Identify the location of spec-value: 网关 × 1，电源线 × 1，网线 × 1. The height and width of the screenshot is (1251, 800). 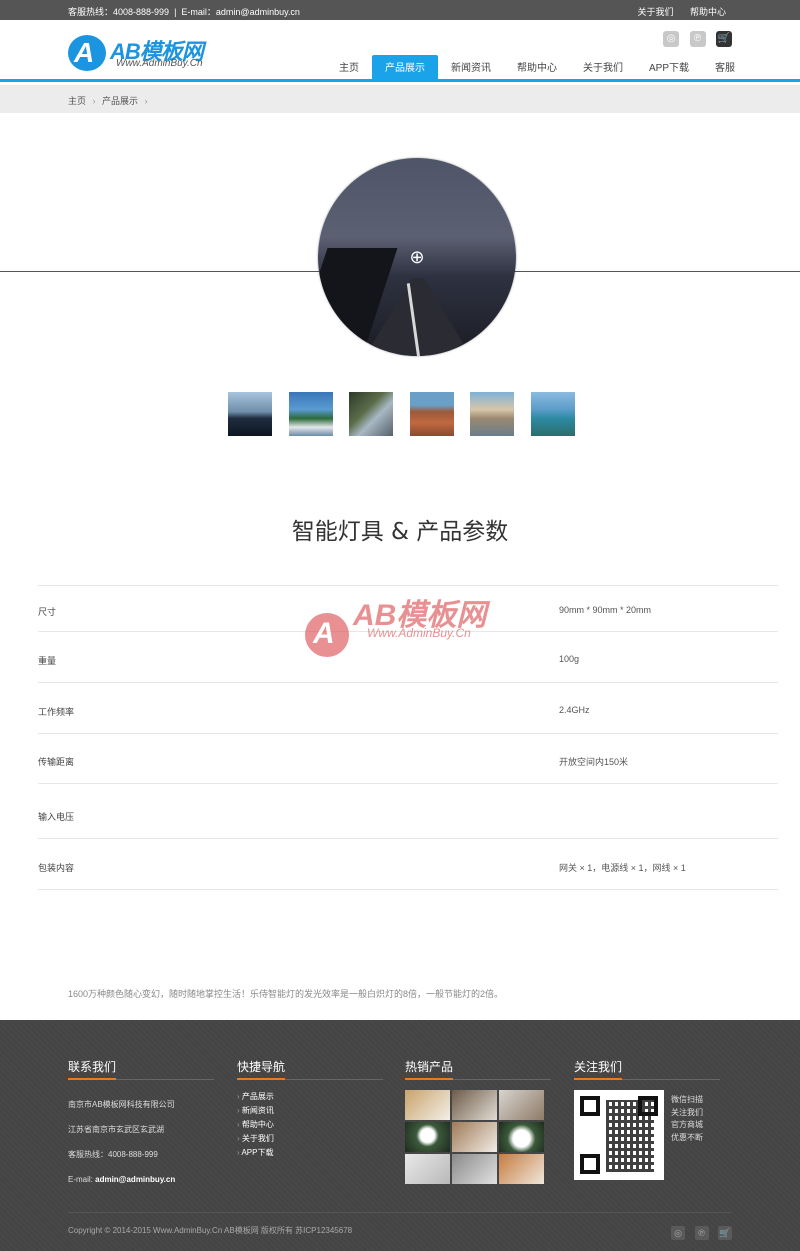
(622, 868).